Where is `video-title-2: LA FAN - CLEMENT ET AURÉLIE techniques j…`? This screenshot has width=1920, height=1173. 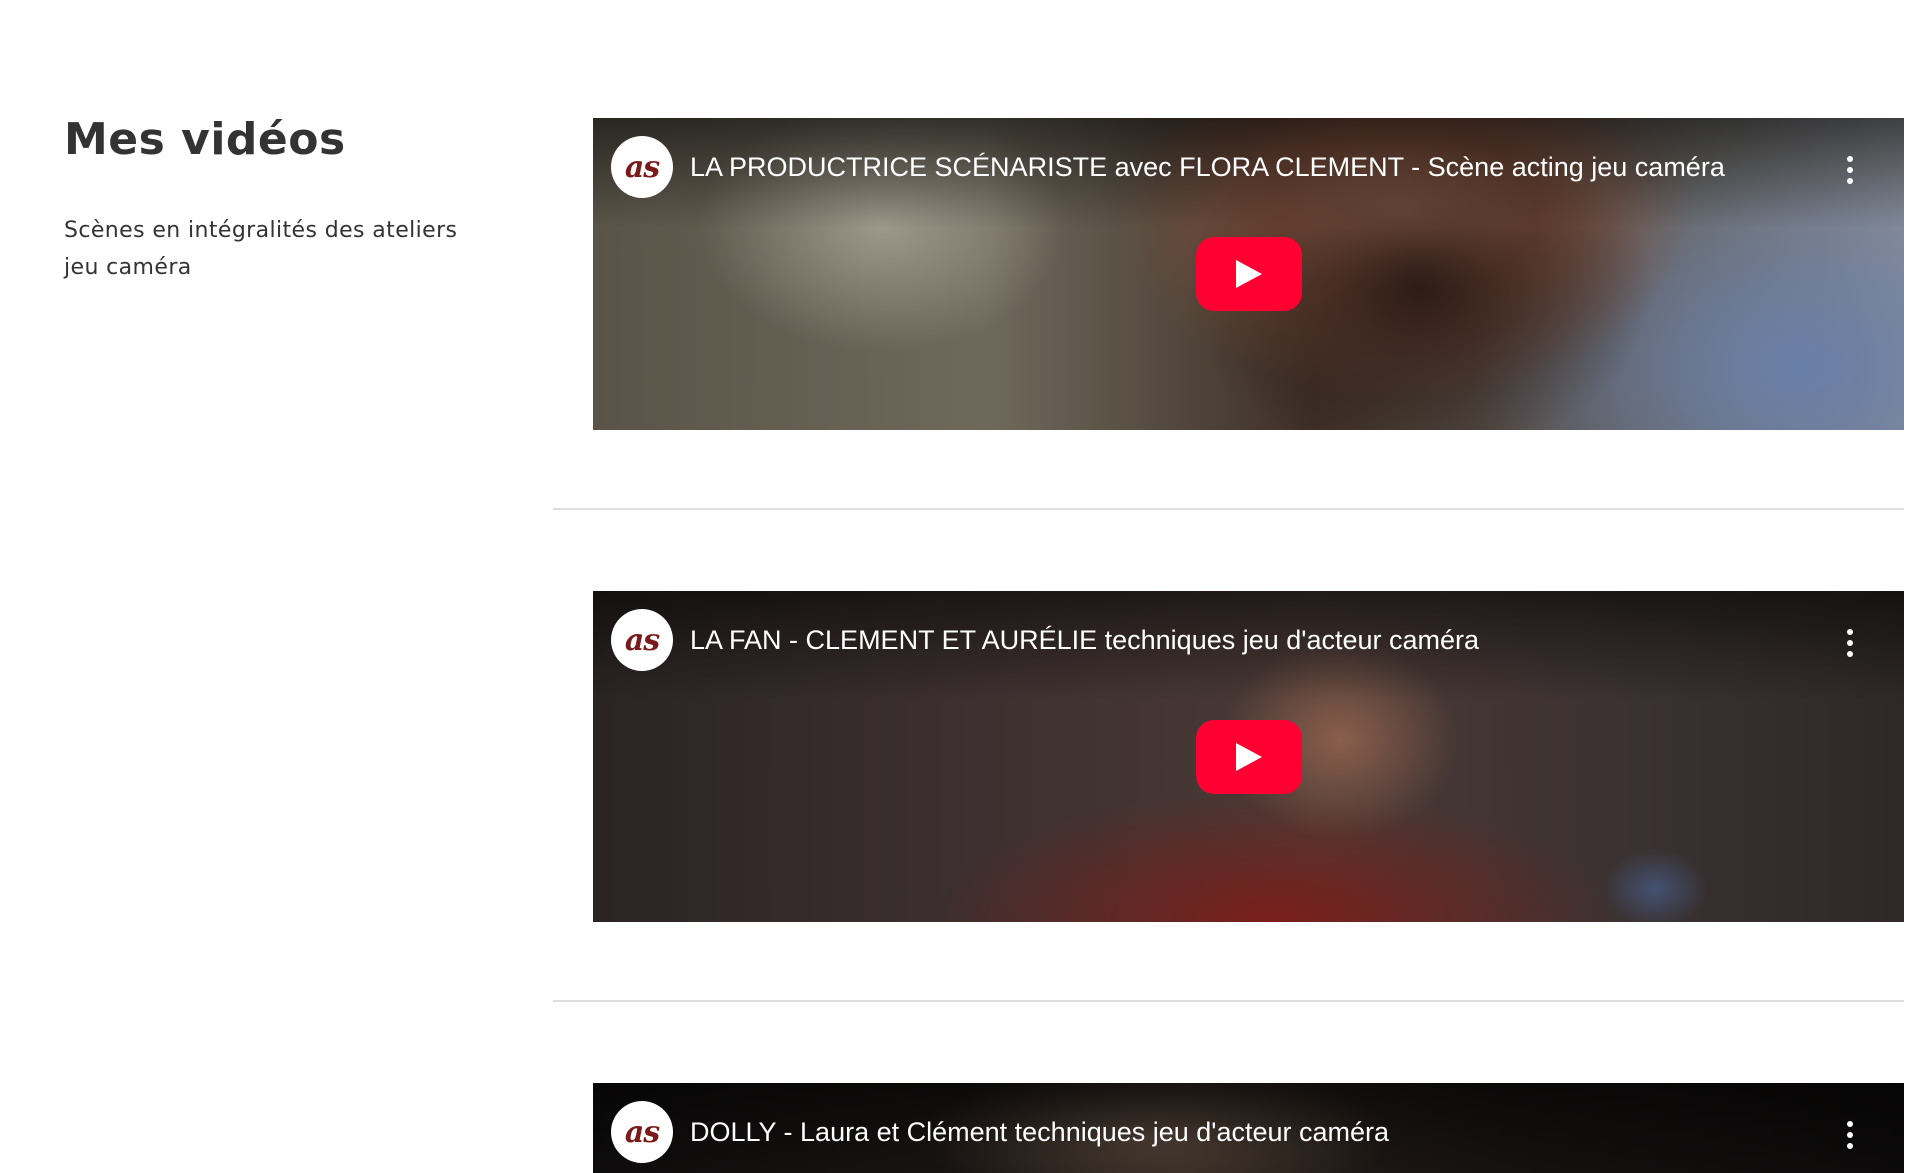 video-title-2: LA FAN - CLEMENT ET AURÉLIE techniques j… is located at coordinates (1252, 640).